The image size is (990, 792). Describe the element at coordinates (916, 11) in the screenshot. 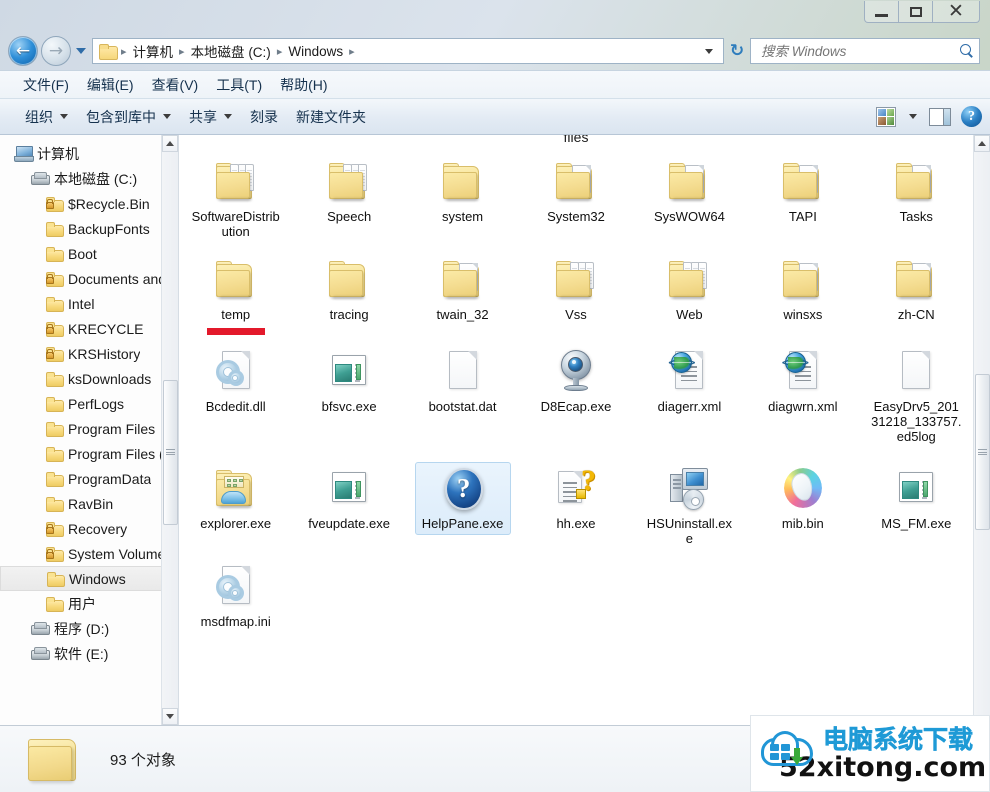

I see `maximize-button` at that location.